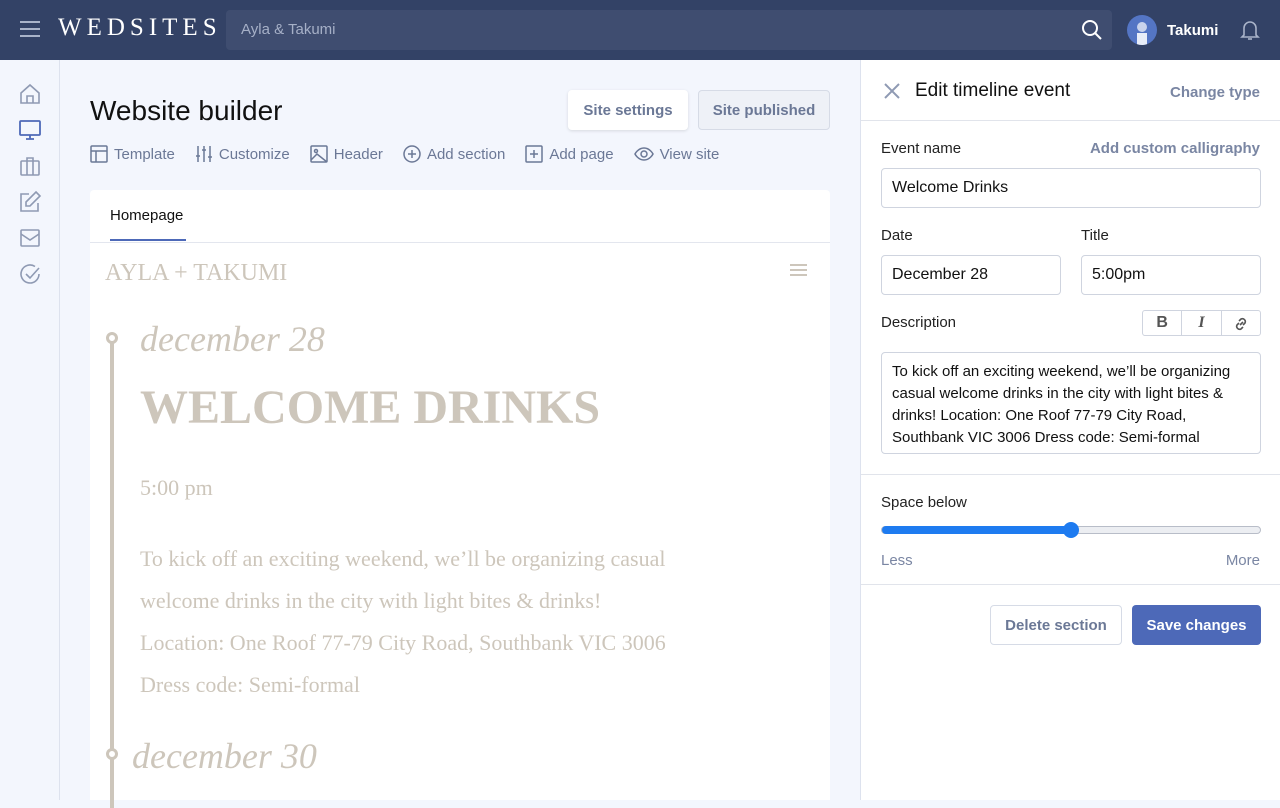 This screenshot has width=1280, height=808. I want to click on mail-icon, so click(30, 238).